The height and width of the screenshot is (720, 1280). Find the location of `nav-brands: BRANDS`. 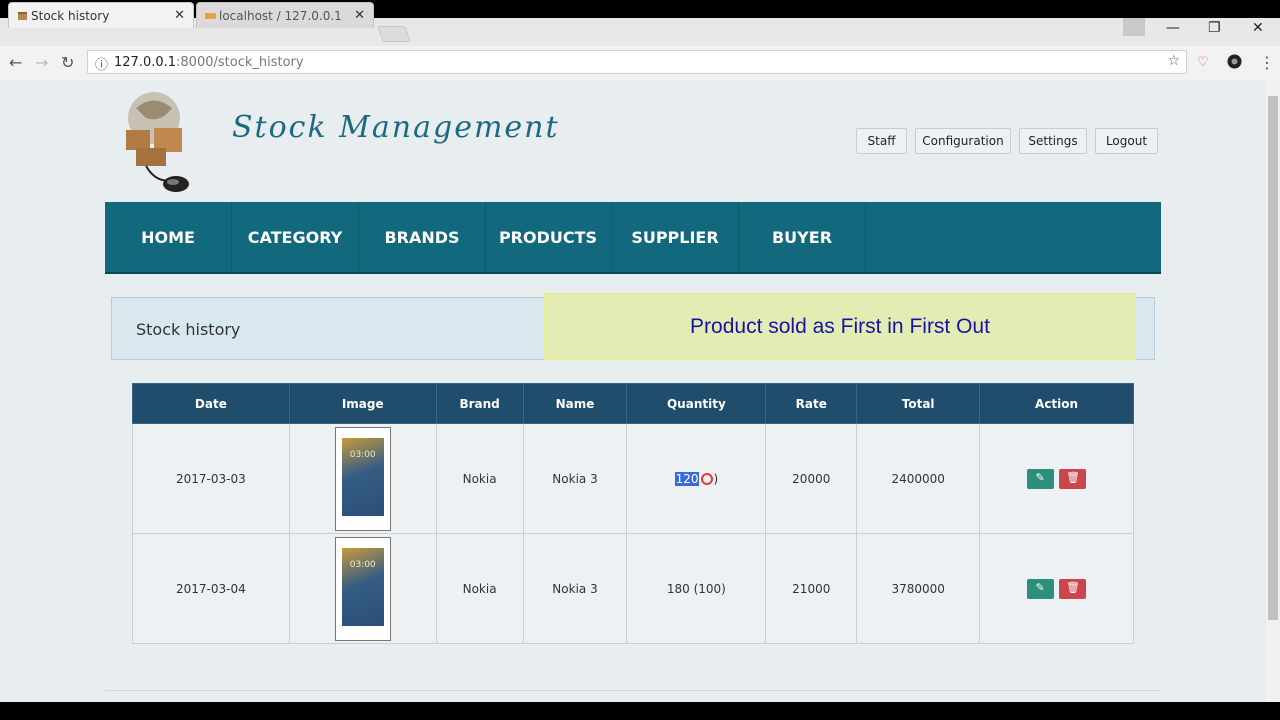

nav-brands: BRANDS is located at coordinates (422, 237).